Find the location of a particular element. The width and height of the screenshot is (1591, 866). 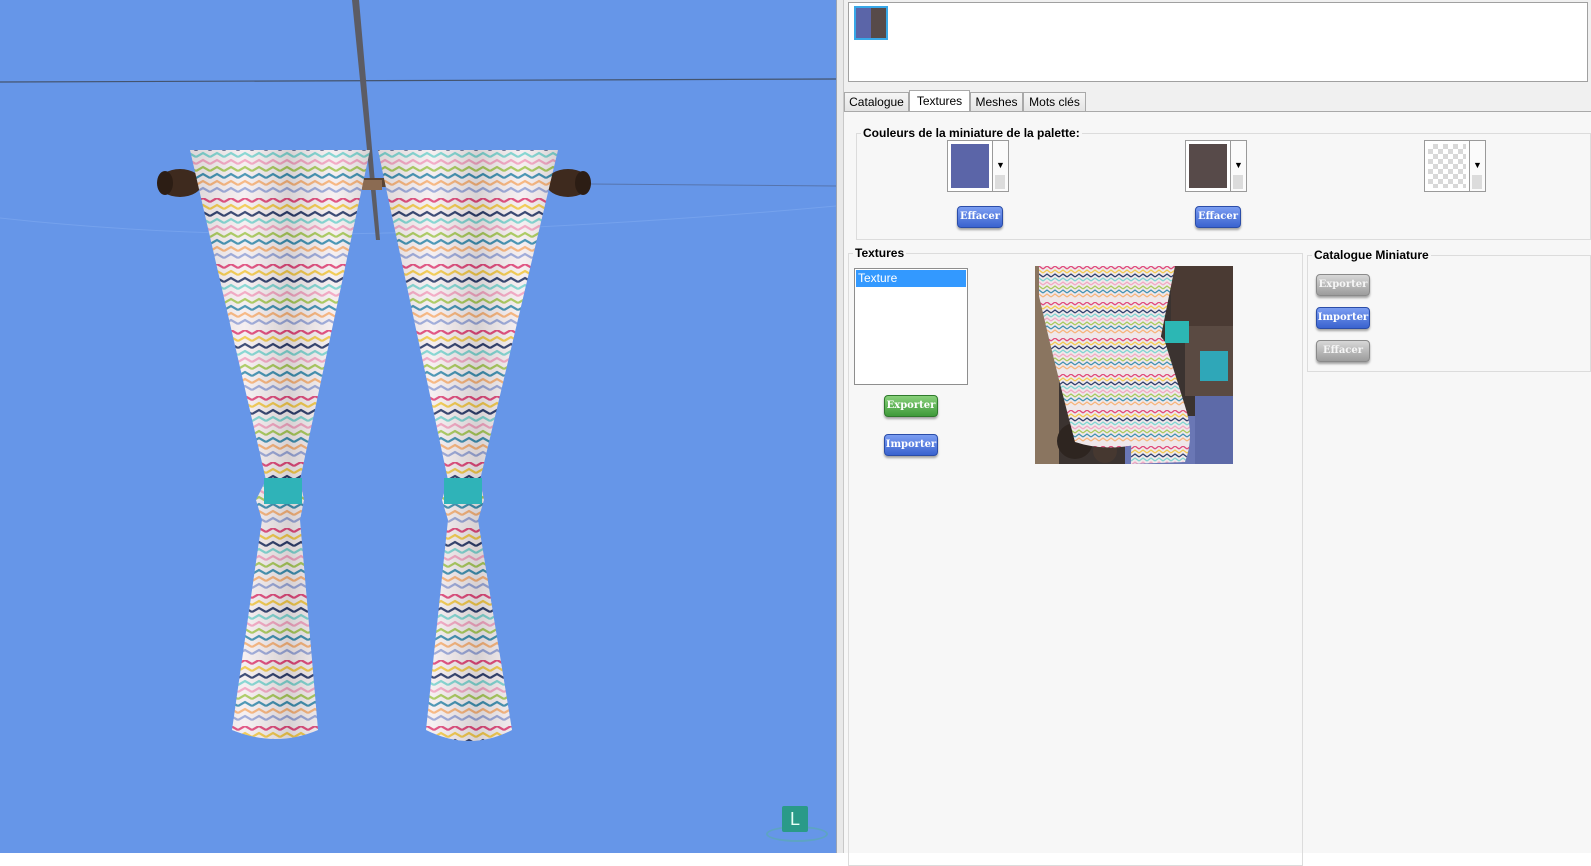

palette-color-2-swatch is located at coordinates (1208, 166).